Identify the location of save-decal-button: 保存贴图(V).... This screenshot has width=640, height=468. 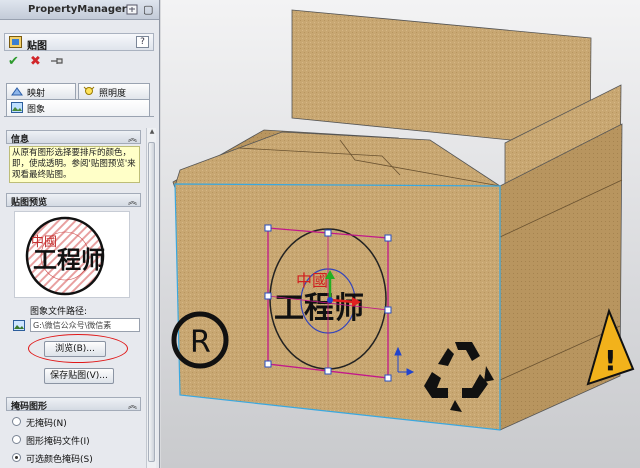
(79, 376).